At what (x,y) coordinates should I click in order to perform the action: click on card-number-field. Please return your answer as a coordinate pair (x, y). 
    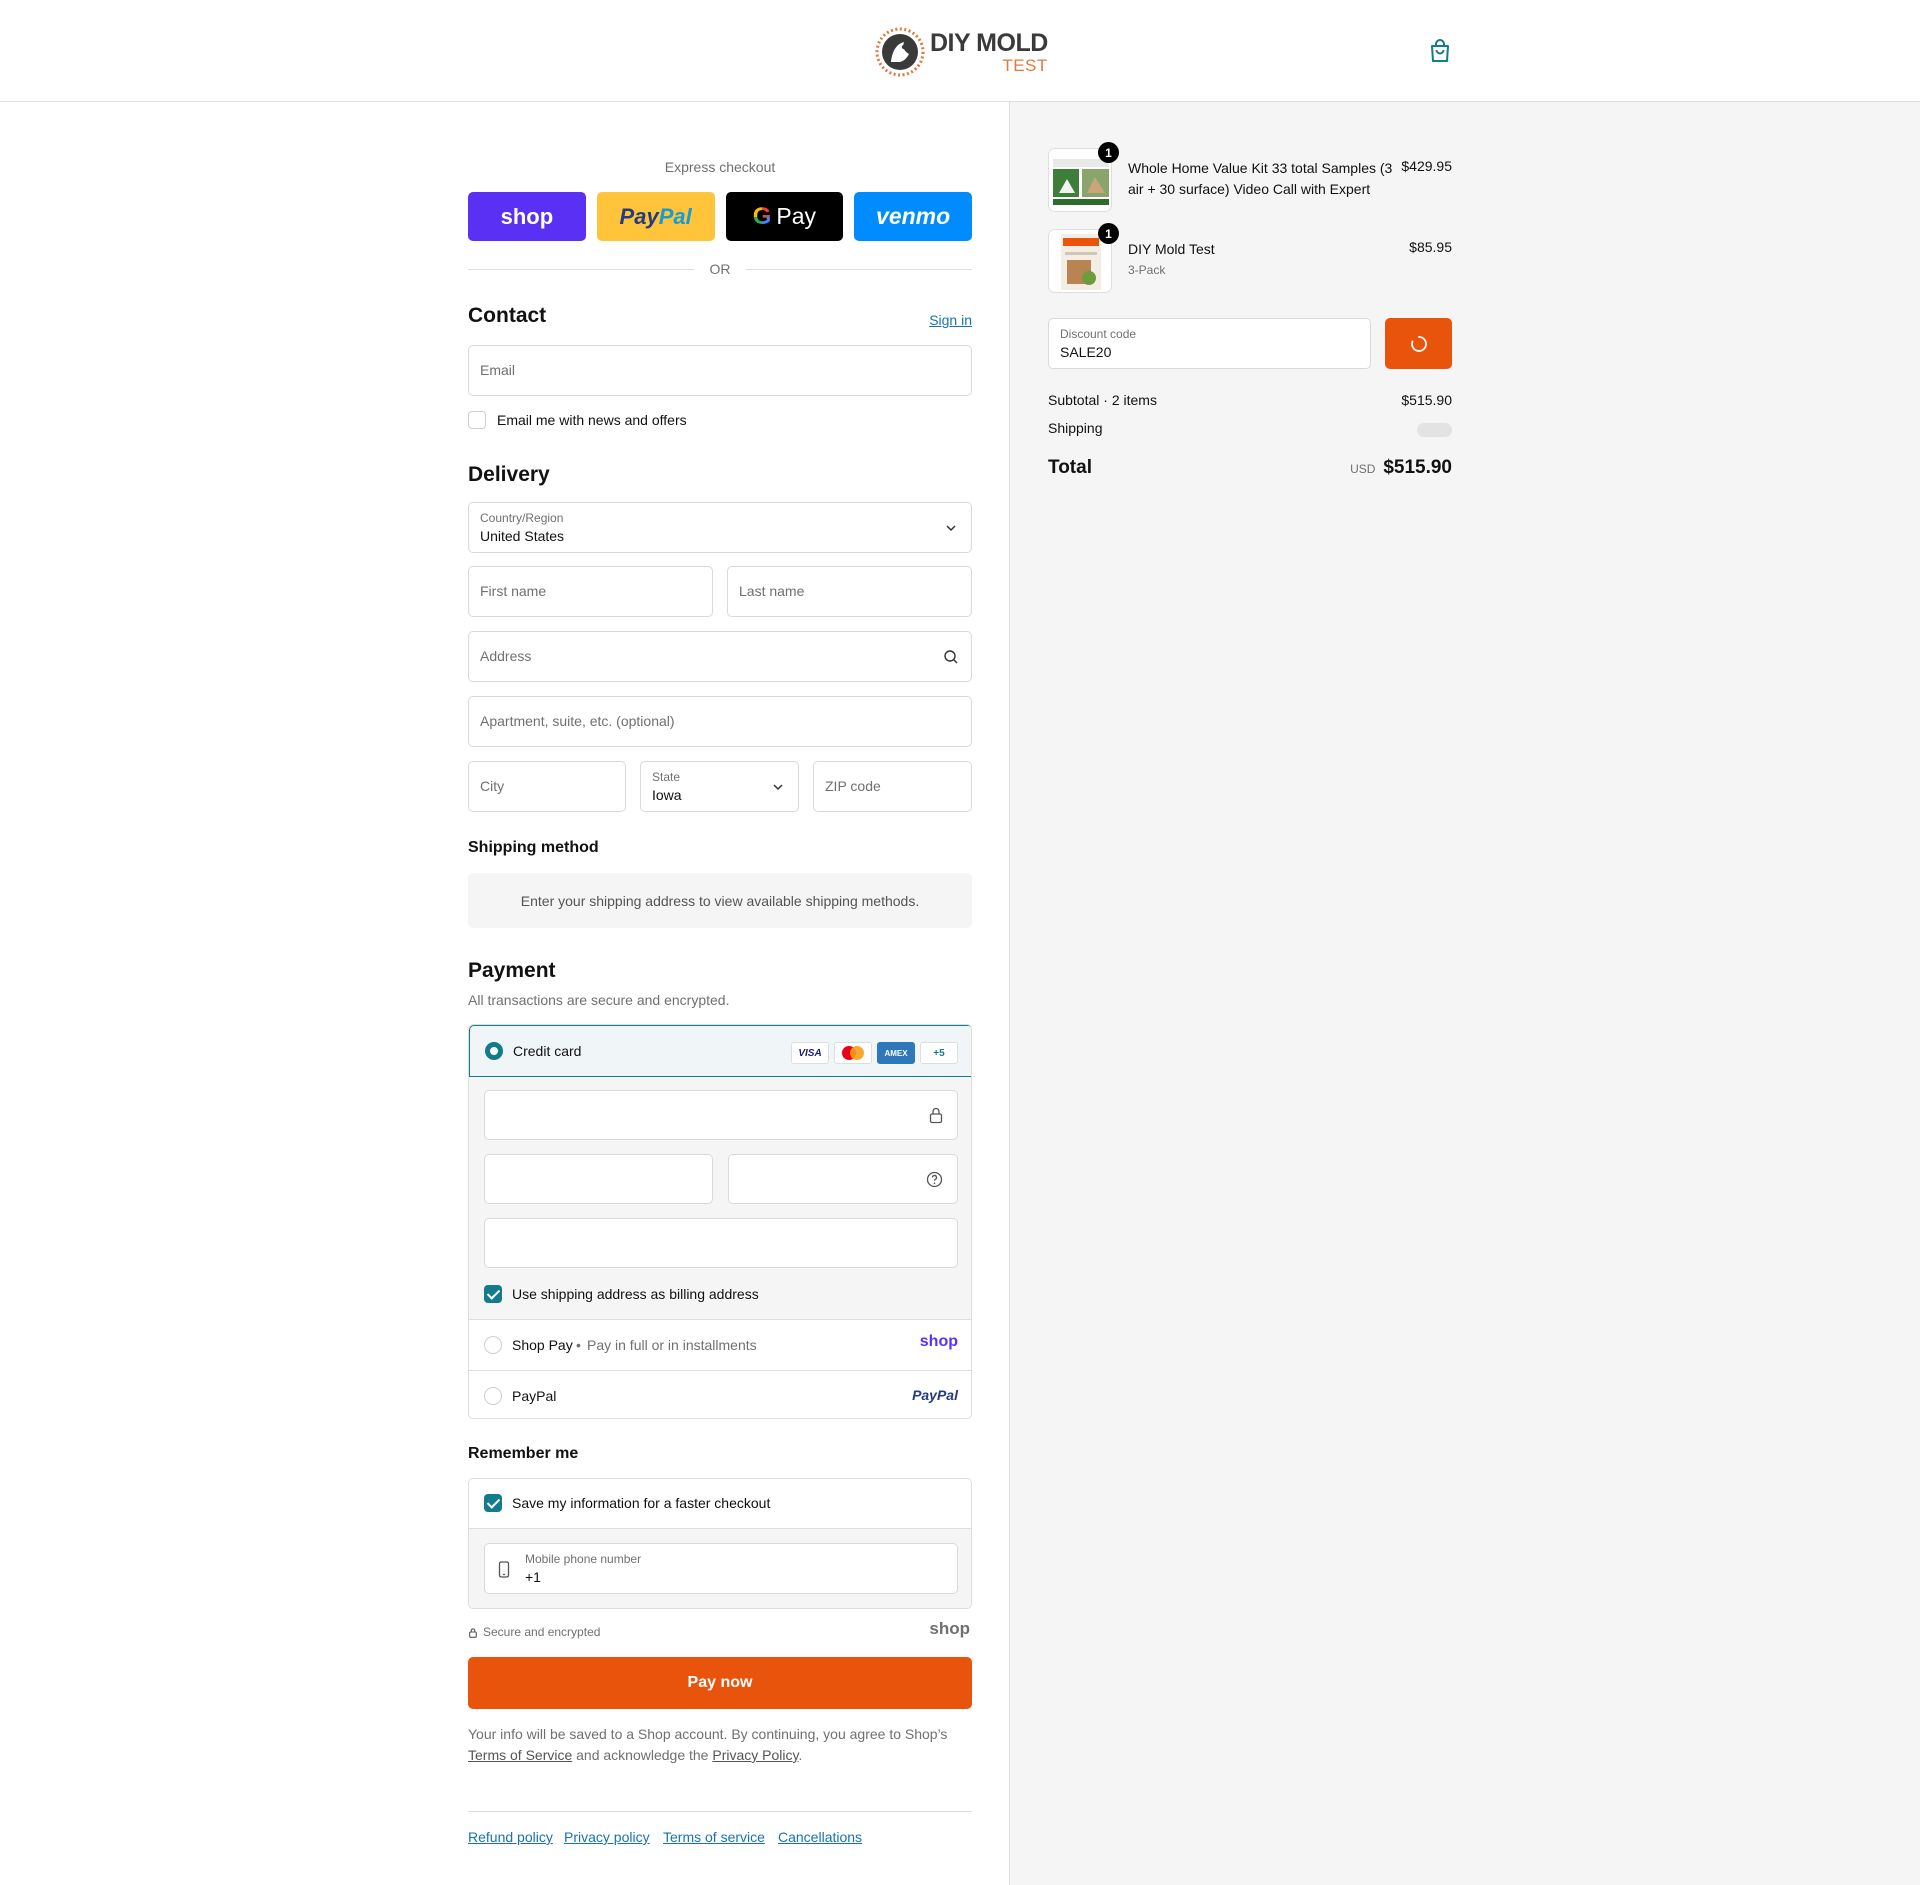
    Looking at the image, I should click on (721, 1115).